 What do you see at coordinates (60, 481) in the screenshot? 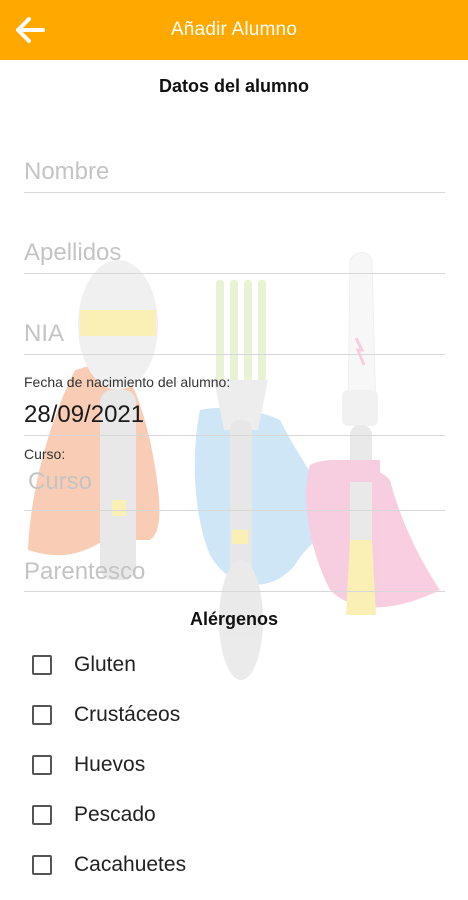
I see `curso-placeholder: Curso` at bounding box center [60, 481].